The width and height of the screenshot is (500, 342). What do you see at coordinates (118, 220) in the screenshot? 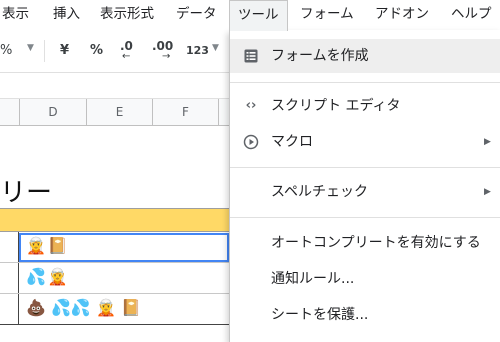
I see `yellow-header-row` at bounding box center [118, 220].